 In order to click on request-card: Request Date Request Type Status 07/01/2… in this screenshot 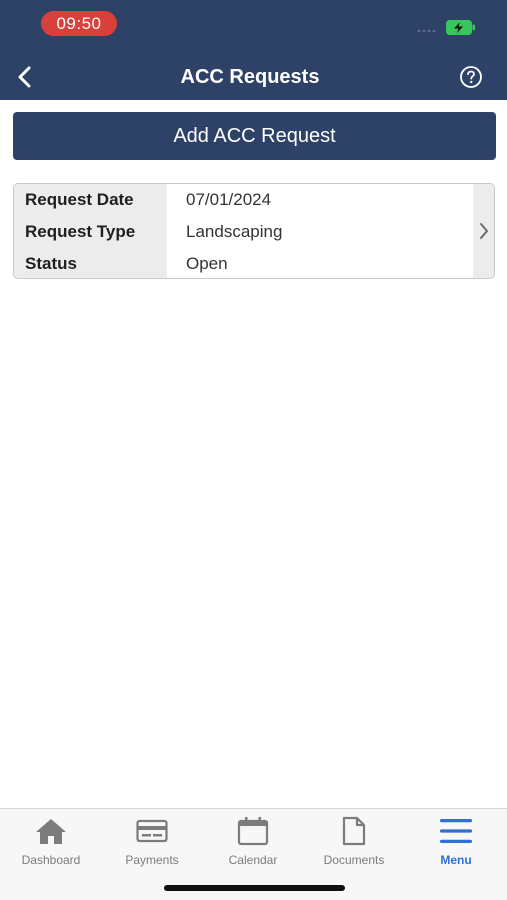, I will do `click(254, 231)`.